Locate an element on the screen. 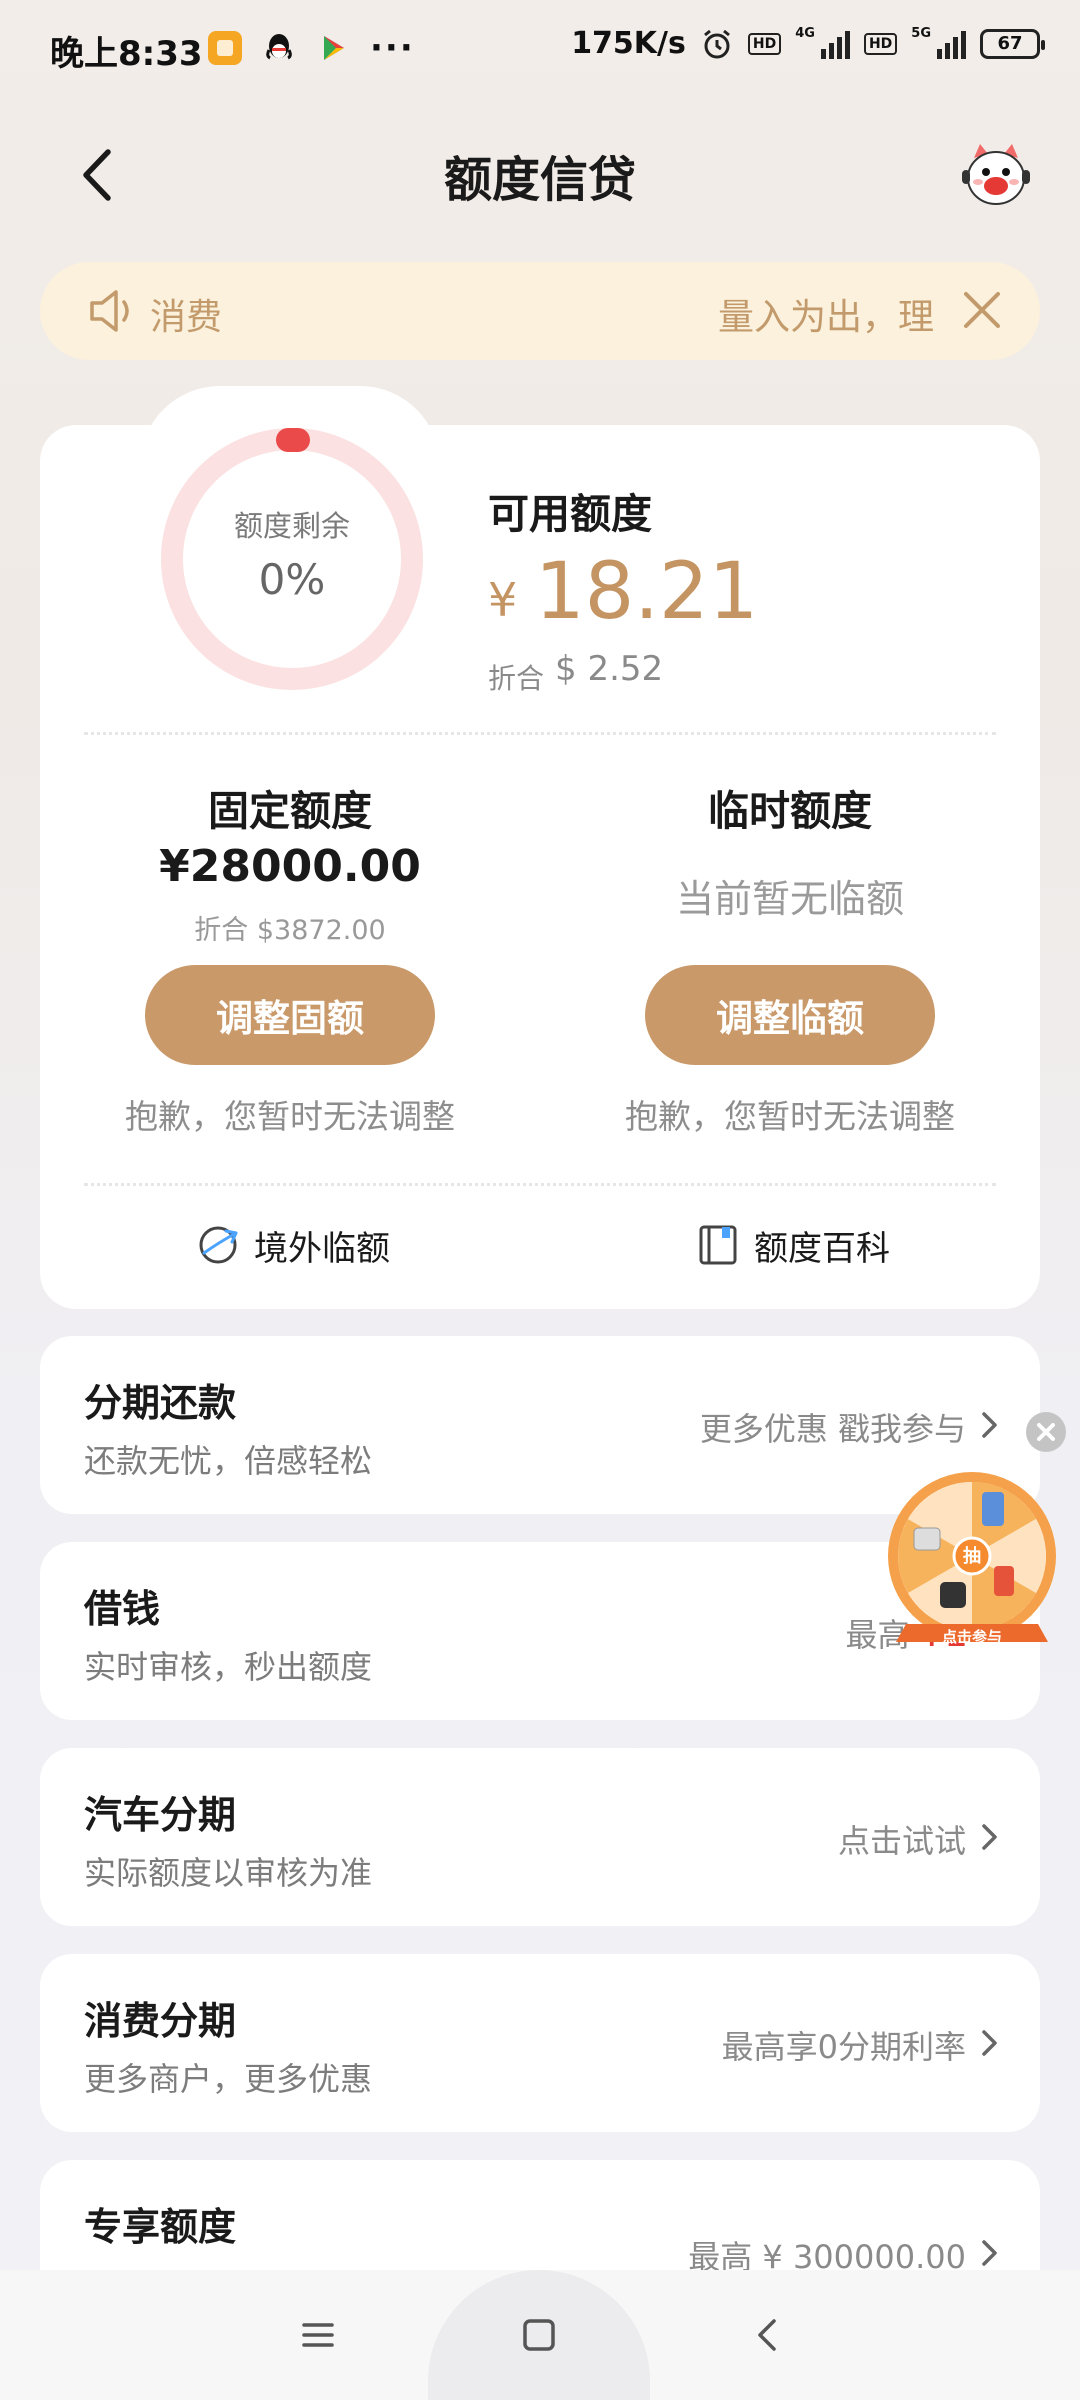 Image resolution: width=1080 pixels, height=2400 pixels. mascot-button is located at coordinates (996, 176).